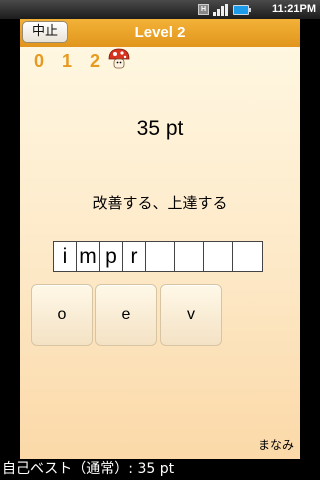 The width and height of the screenshot is (320, 480). Describe the element at coordinates (242, 10) in the screenshot. I see `battery-icon` at that location.